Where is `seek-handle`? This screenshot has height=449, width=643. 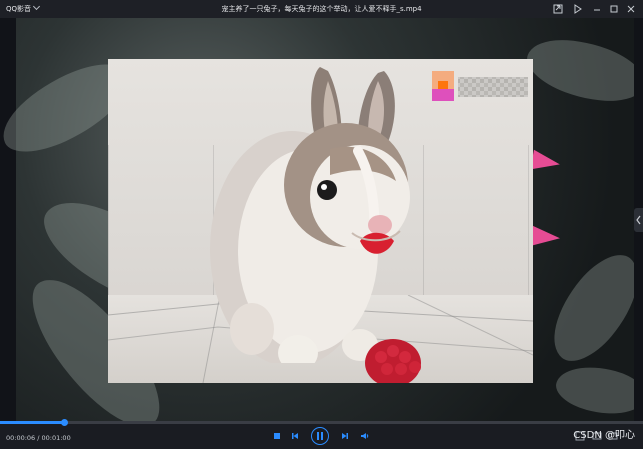
seek-handle is located at coordinates (65, 422).